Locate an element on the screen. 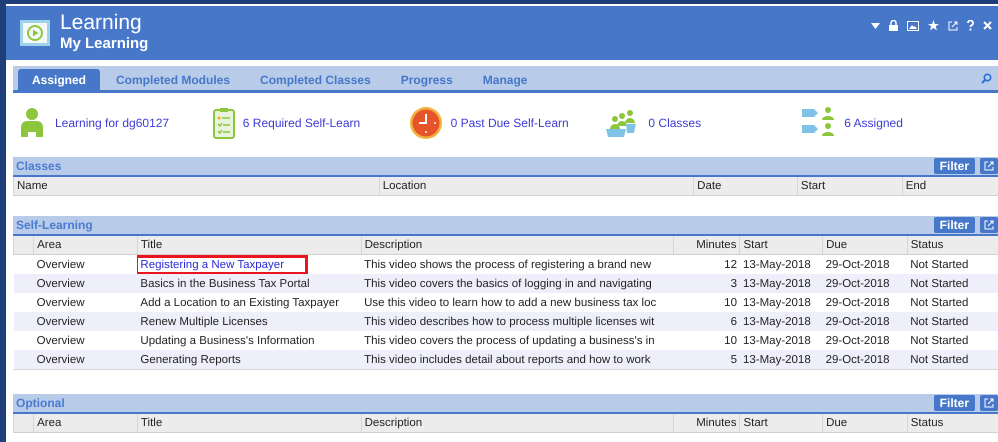 Image resolution: width=998 pixels, height=442 pixels. table-cell: 3 is located at coordinates (733, 284).